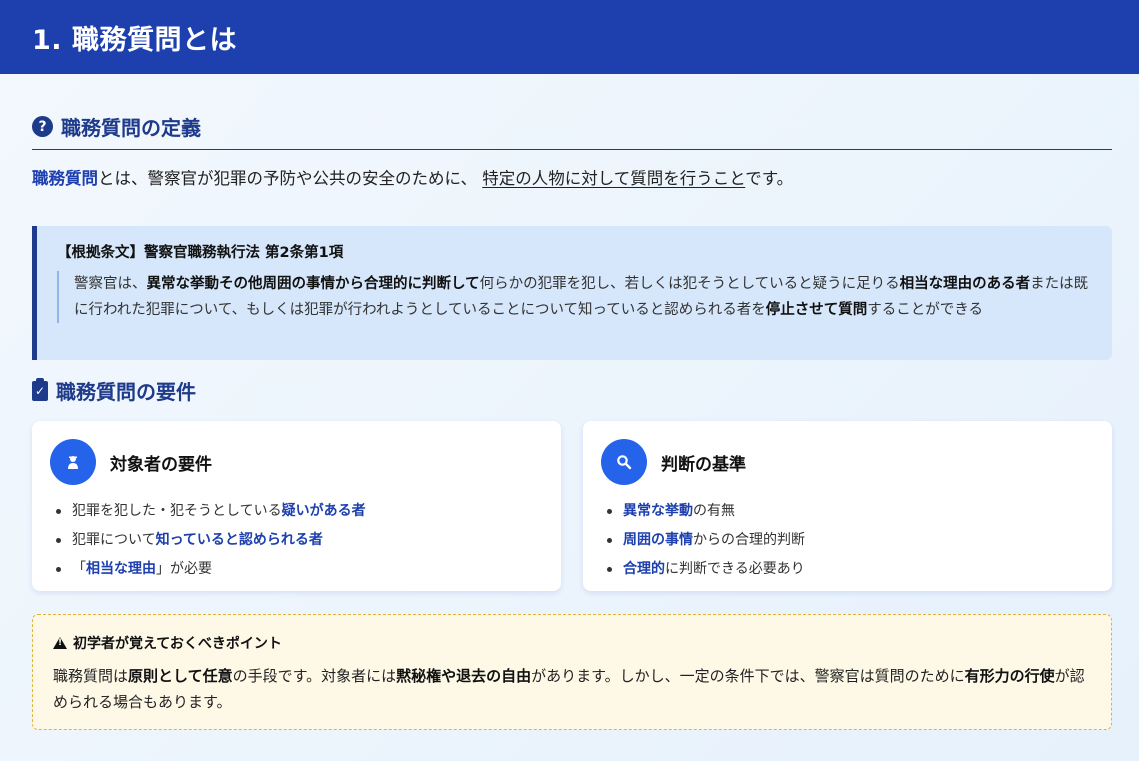 This screenshot has width=1139, height=761. I want to click on requirements-section-title: ✓ 職務質問の要件, so click(114, 390).